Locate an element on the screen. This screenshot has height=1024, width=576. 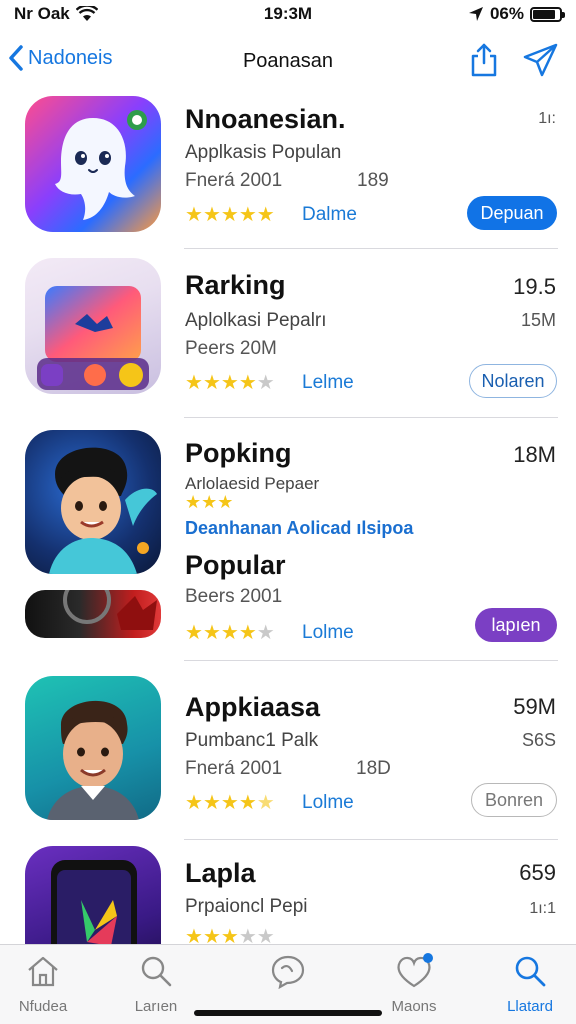
app-size: 19.5 is located at coordinates (534, 286).